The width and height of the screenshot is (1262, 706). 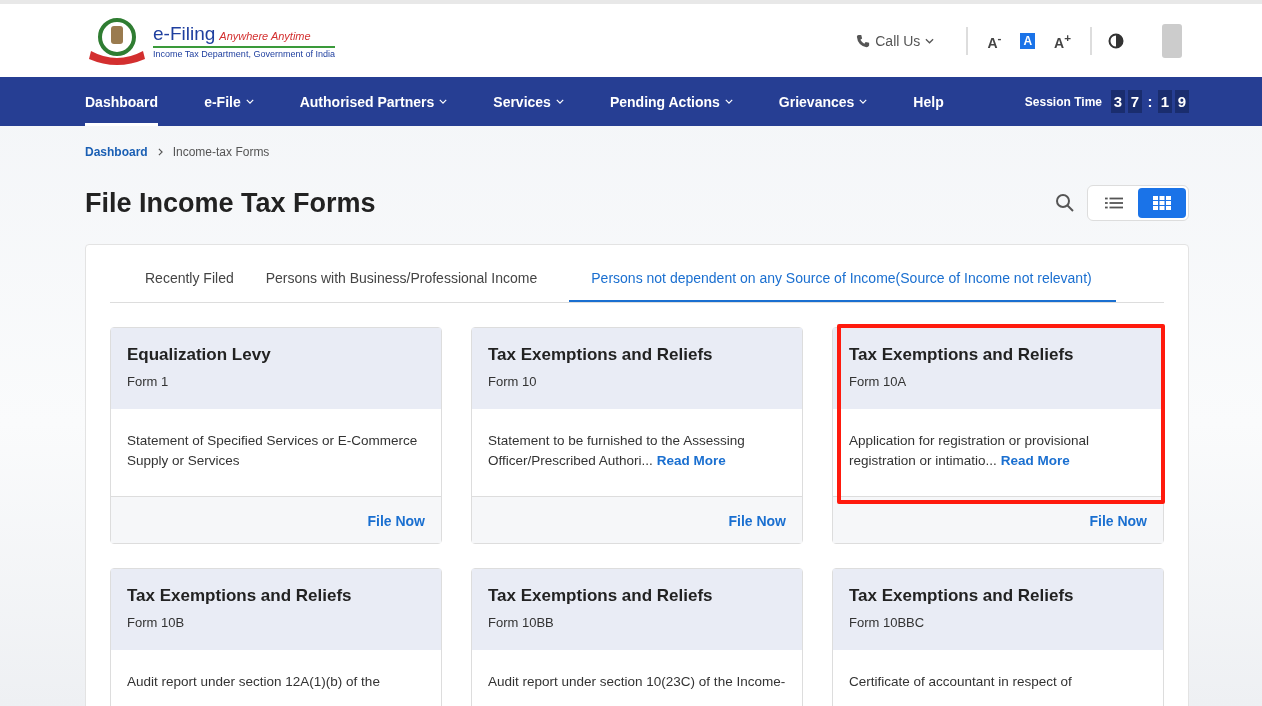 I want to click on breadcrumb-item: Income-tax Forms, so click(x=221, y=152).